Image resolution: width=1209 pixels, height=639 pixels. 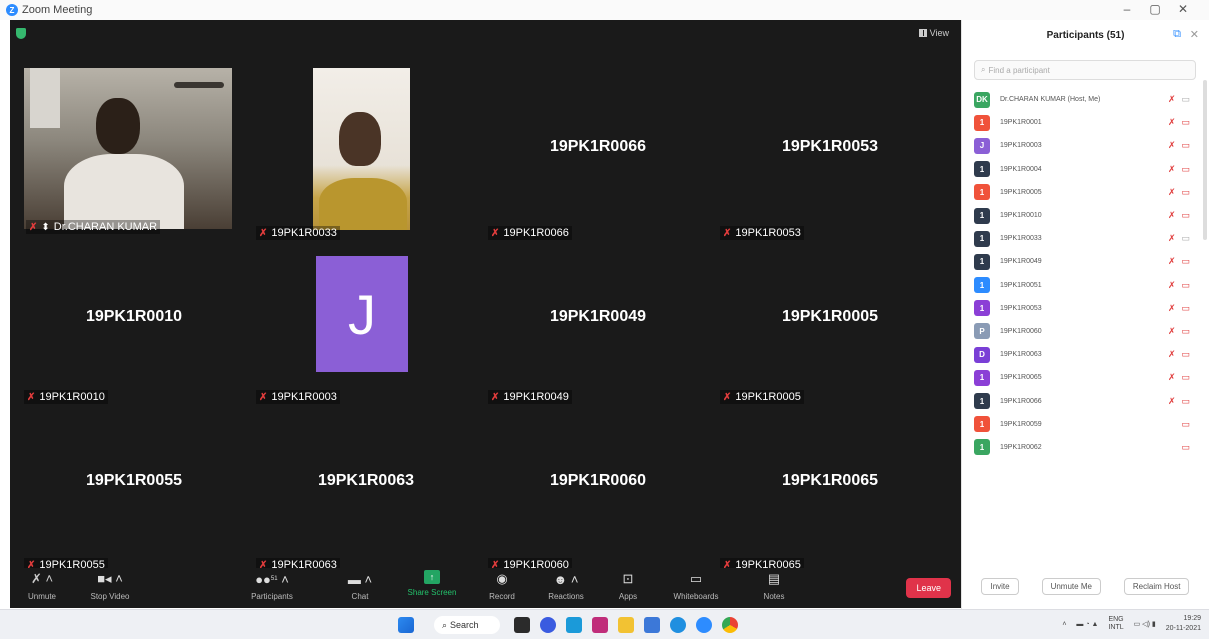 What do you see at coordinates (696, 585) in the screenshot?
I see `whiteboards-button: ▭ Whiteboards` at bounding box center [696, 585].